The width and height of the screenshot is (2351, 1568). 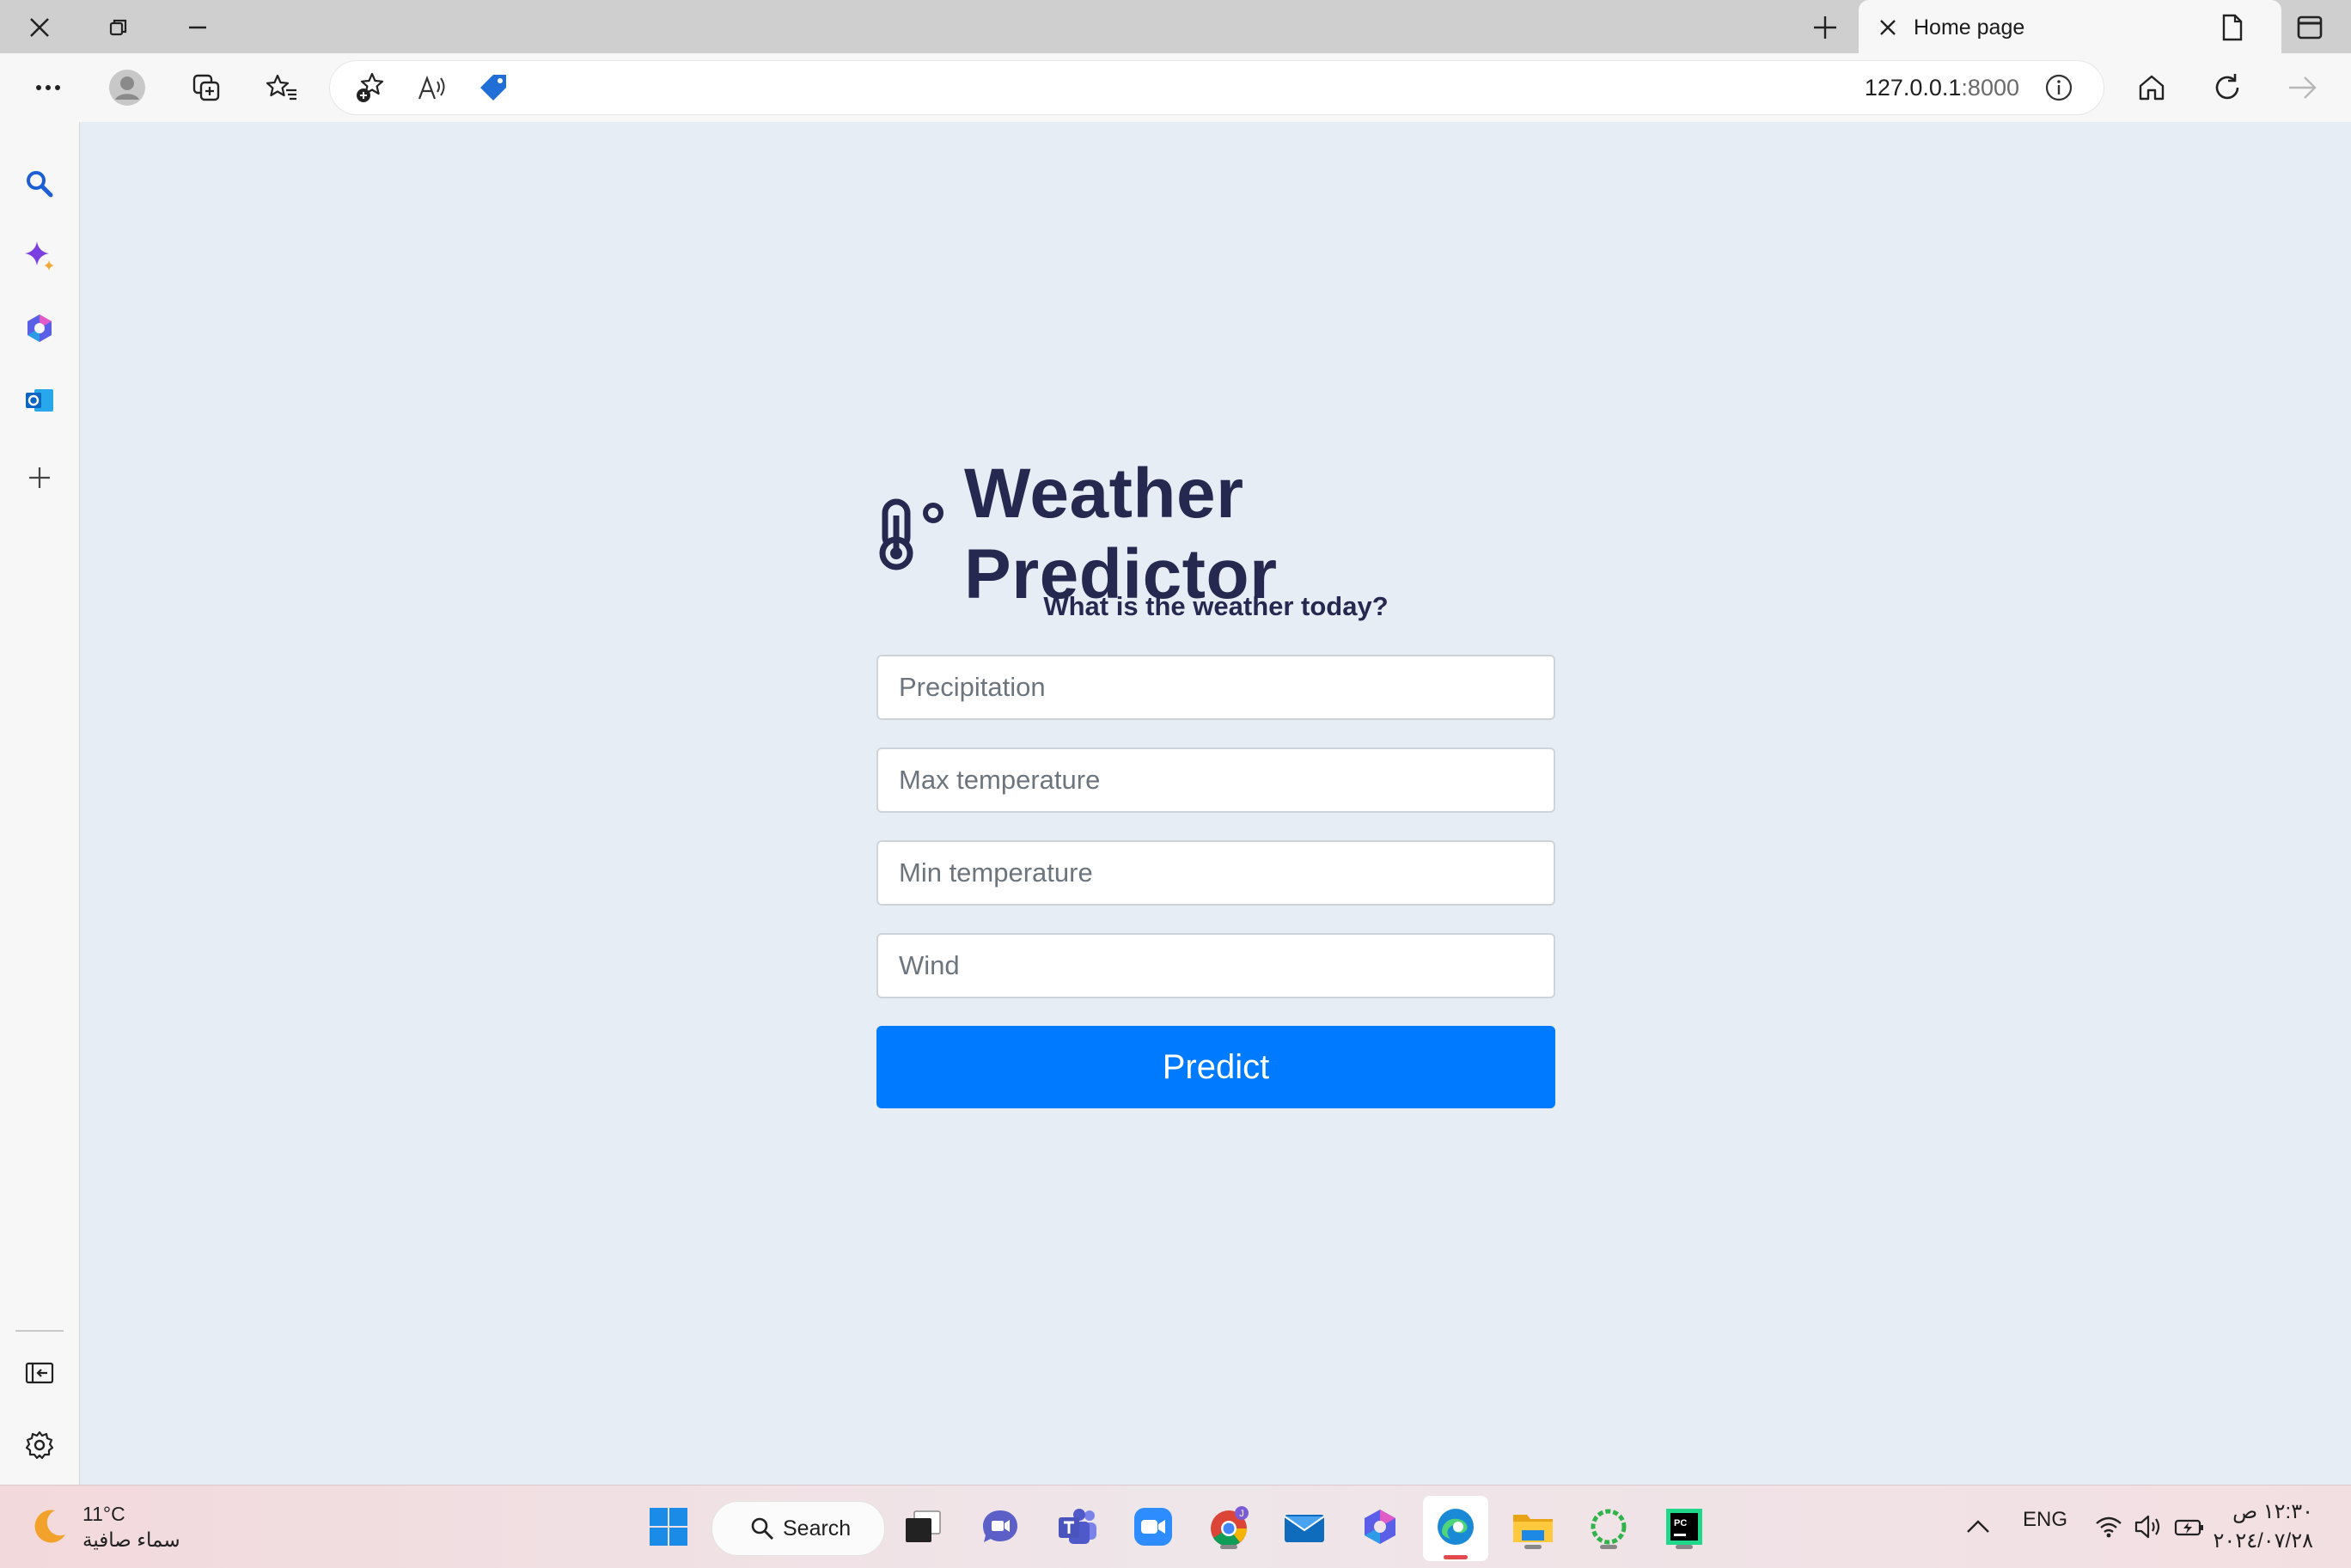 What do you see at coordinates (1241, 1514) in the screenshot?
I see `svg-text: J` at bounding box center [1241, 1514].